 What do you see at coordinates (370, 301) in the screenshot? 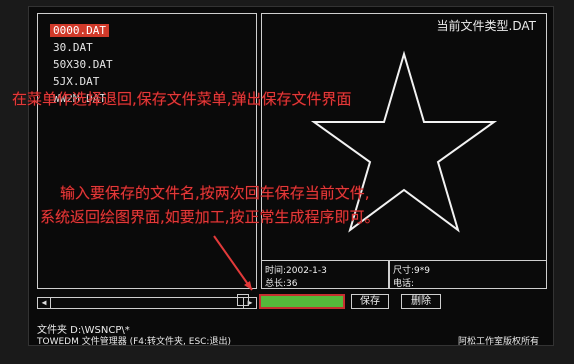
I see `save-button: 保存` at bounding box center [370, 301].